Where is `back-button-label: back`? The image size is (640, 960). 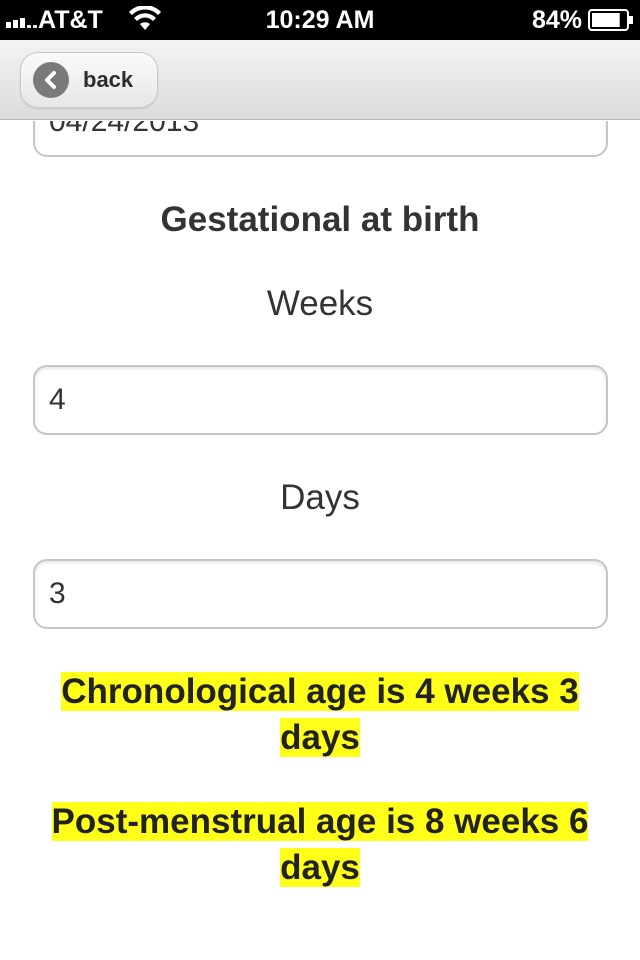
back-button-label: back is located at coordinates (108, 79).